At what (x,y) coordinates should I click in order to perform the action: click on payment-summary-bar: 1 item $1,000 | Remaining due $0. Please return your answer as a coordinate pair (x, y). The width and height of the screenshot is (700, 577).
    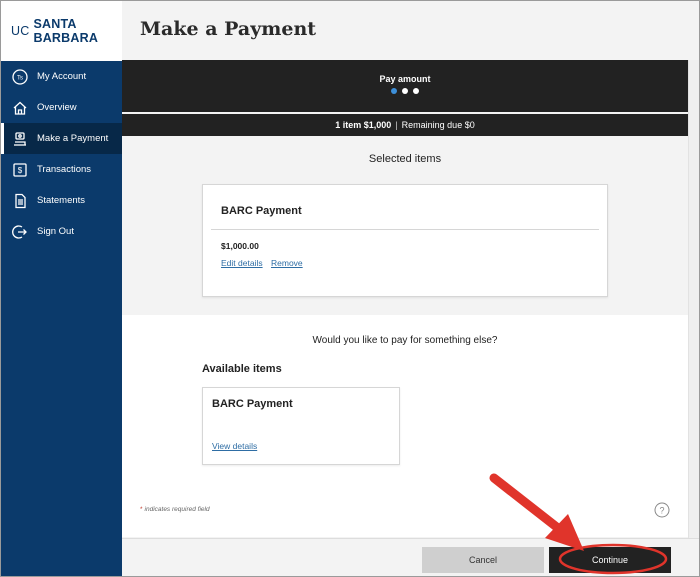
    Looking at the image, I should click on (405, 125).